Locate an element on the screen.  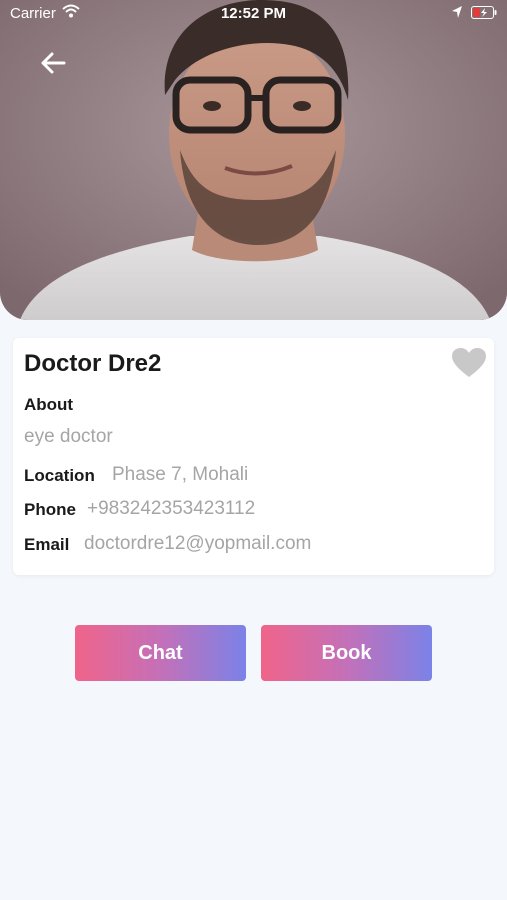
email-value: doctordre12@yopmail.com is located at coordinates (198, 543).